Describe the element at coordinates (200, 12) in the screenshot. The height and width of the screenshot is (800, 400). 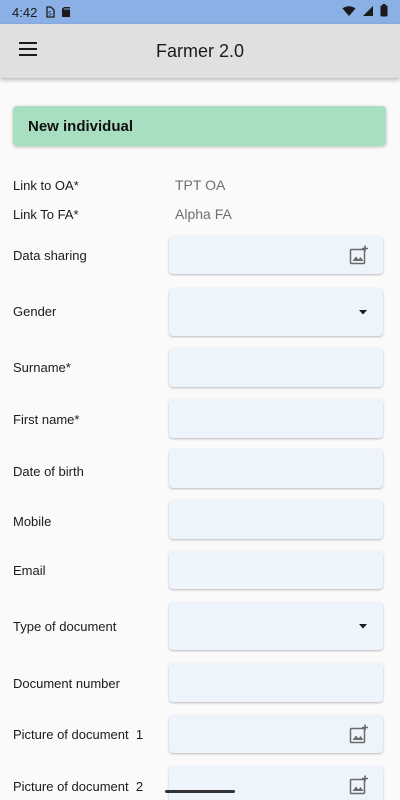
I see `status-bar: 4:42 S` at that location.